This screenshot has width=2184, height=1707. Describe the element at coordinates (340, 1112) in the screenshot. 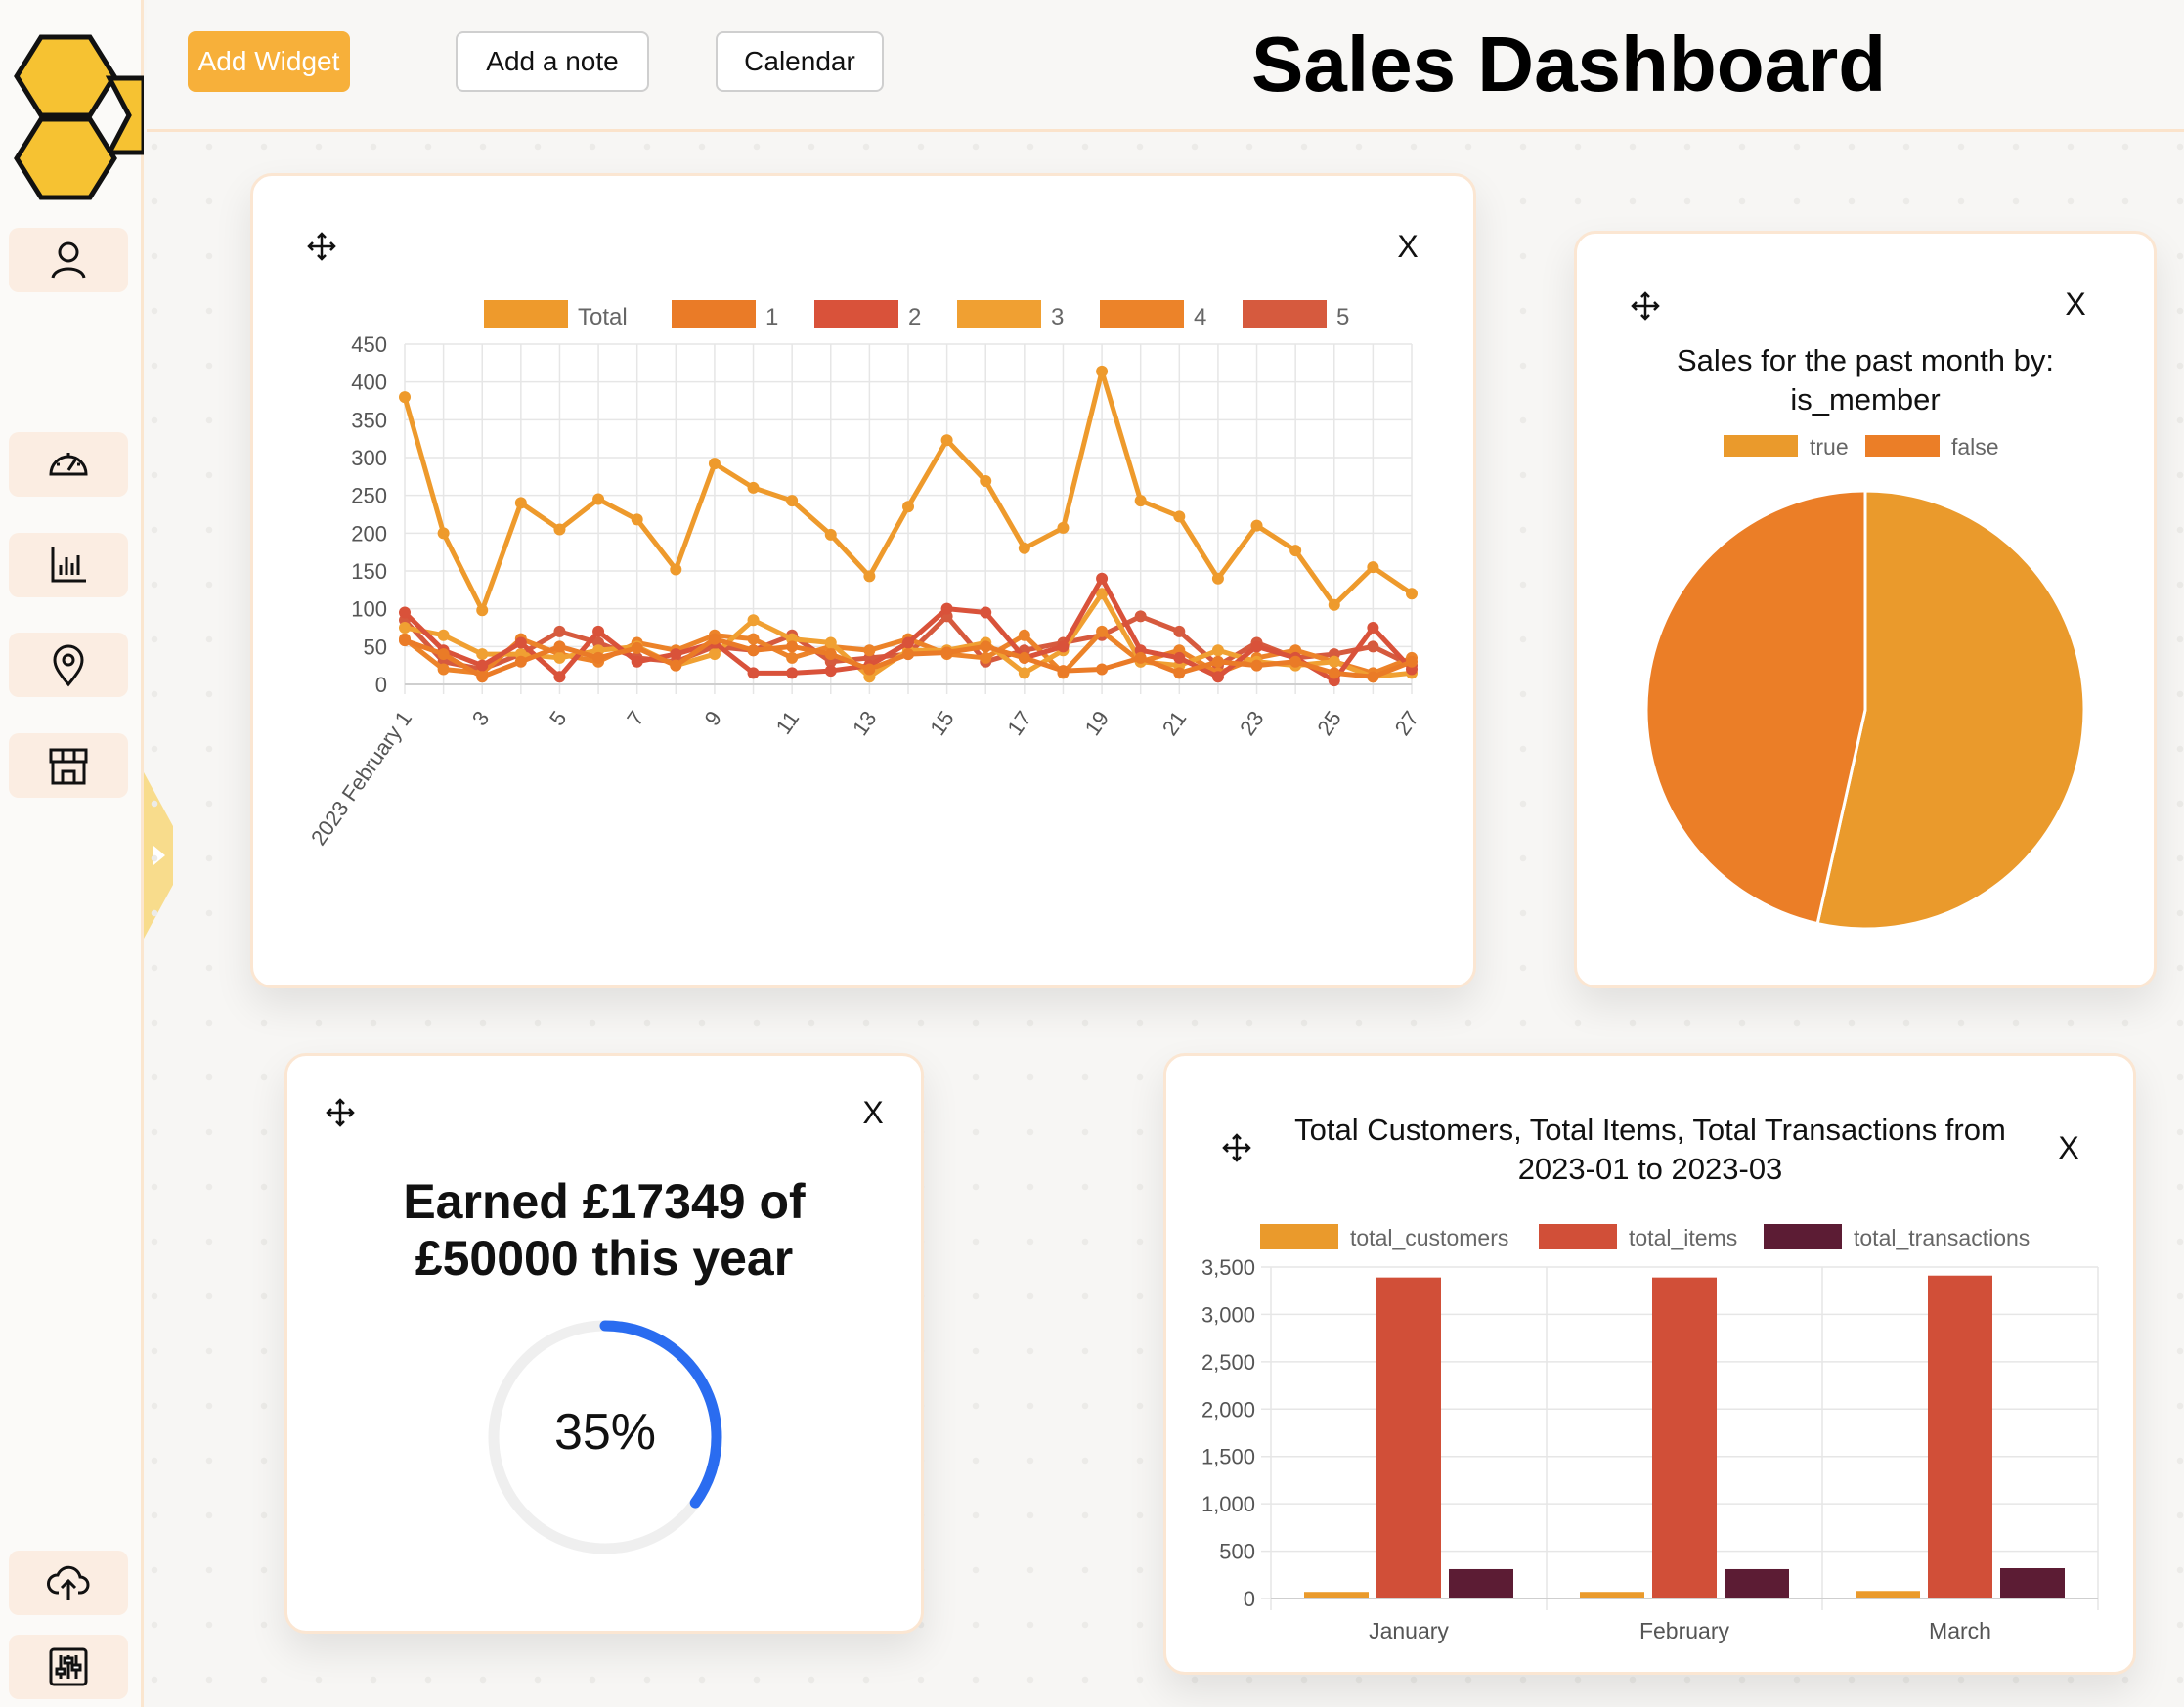

I see `move-drag-icon` at that location.